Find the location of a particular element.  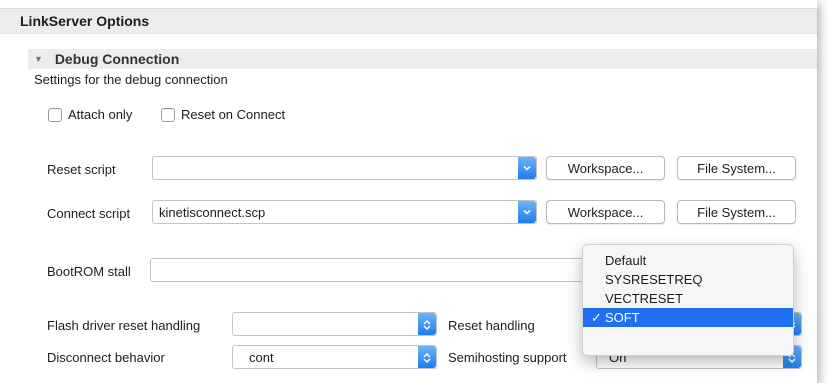

bootrom-stall-label: BootROM stall is located at coordinates (89, 271).